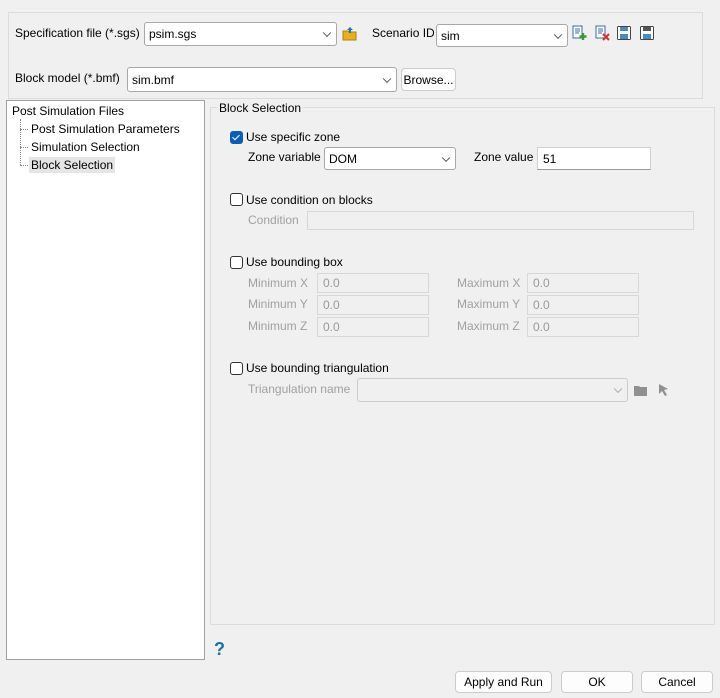  I want to click on zone-value-label: Zone value, so click(504, 157).